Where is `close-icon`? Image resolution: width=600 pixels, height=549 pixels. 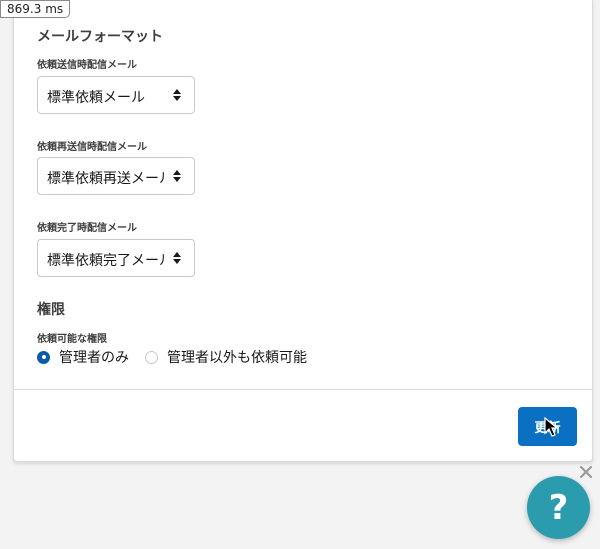 close-icon is located at coordinates (586, 472).